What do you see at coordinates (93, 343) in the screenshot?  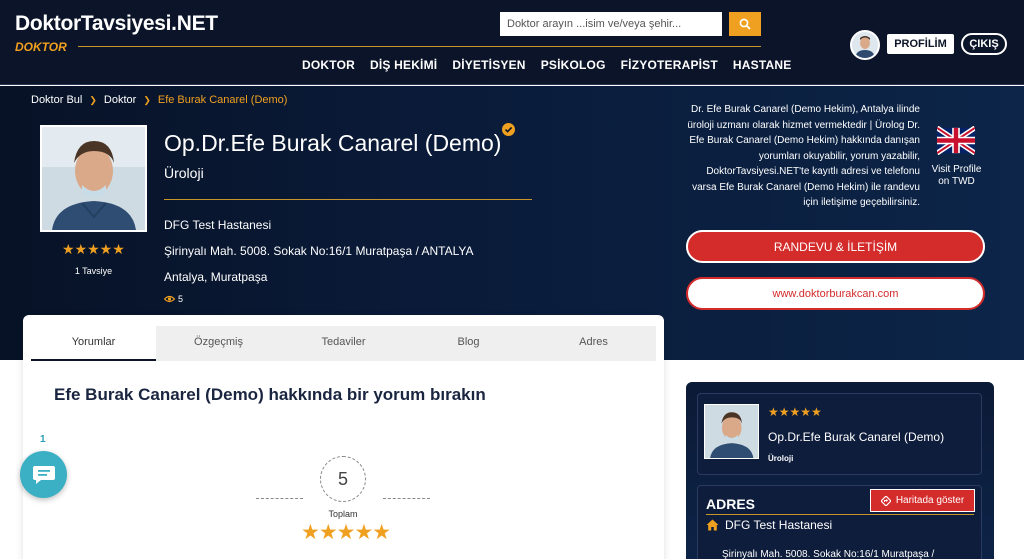 I see `tab-yorumlar: Yorumlar` at bounding box center [93, 343].